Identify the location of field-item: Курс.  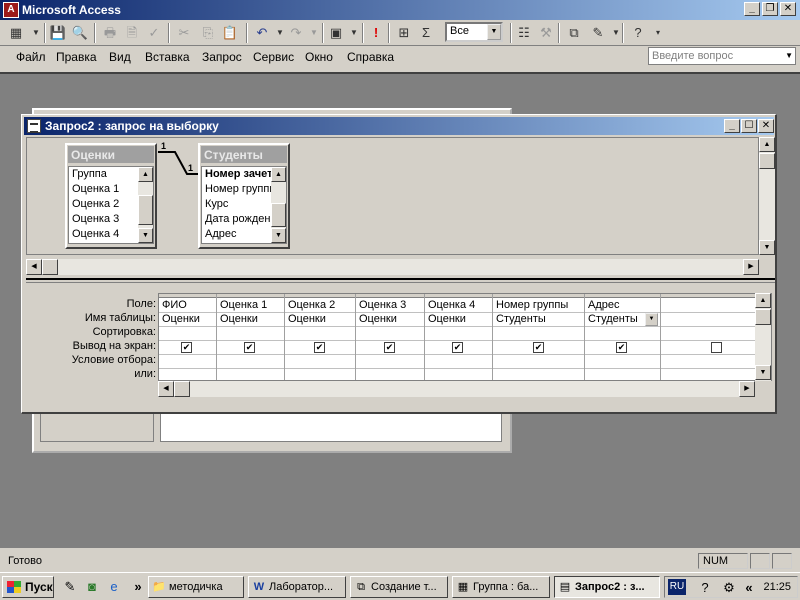
(238, 204).